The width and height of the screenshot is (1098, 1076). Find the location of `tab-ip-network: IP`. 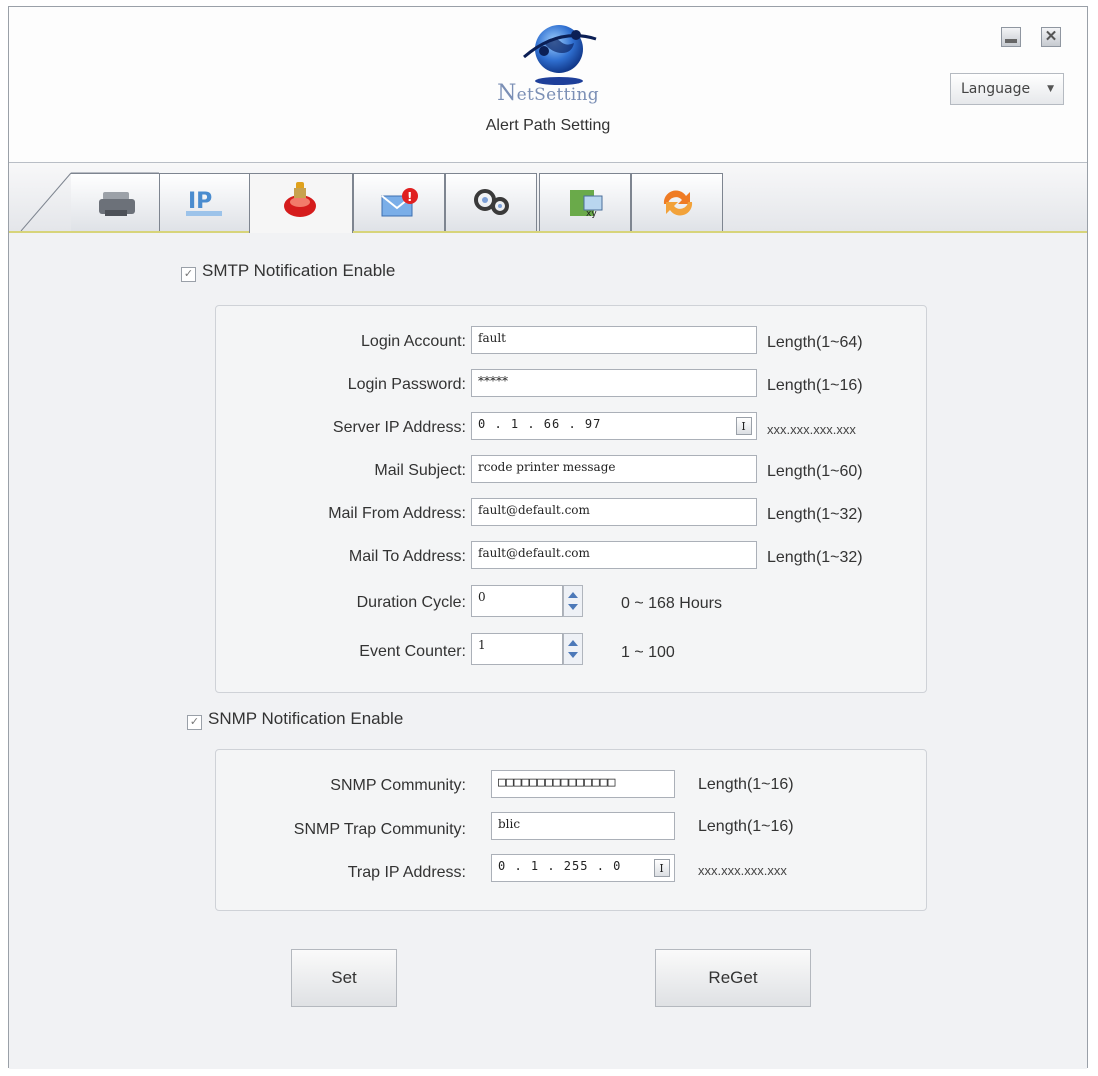

tab-ip-network: IP is located at coordinates (205, 202).